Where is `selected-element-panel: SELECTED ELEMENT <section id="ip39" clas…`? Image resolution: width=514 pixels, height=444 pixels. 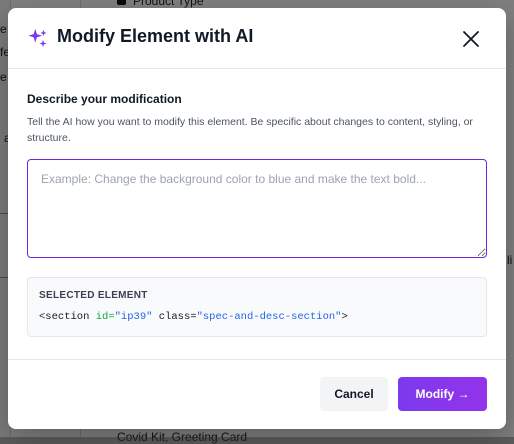 selected-element-panel: SELECTED ELEMENT <section id="ip39" clas… is located at coordinates (257, 307).